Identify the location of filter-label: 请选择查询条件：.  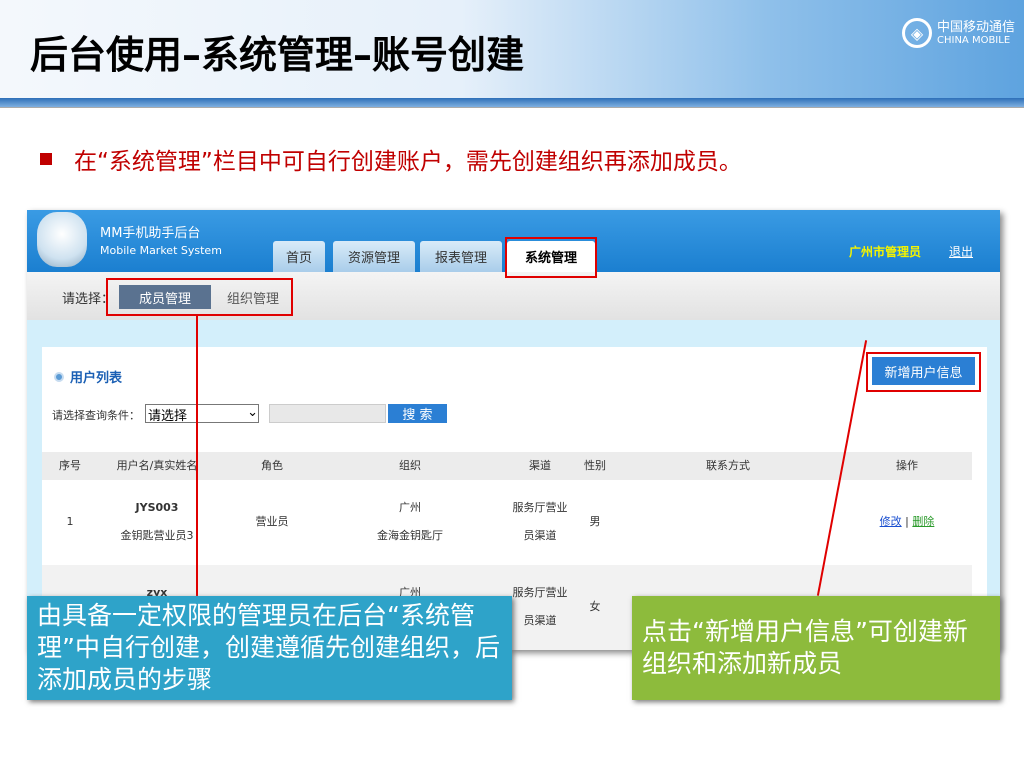
(96, 415).